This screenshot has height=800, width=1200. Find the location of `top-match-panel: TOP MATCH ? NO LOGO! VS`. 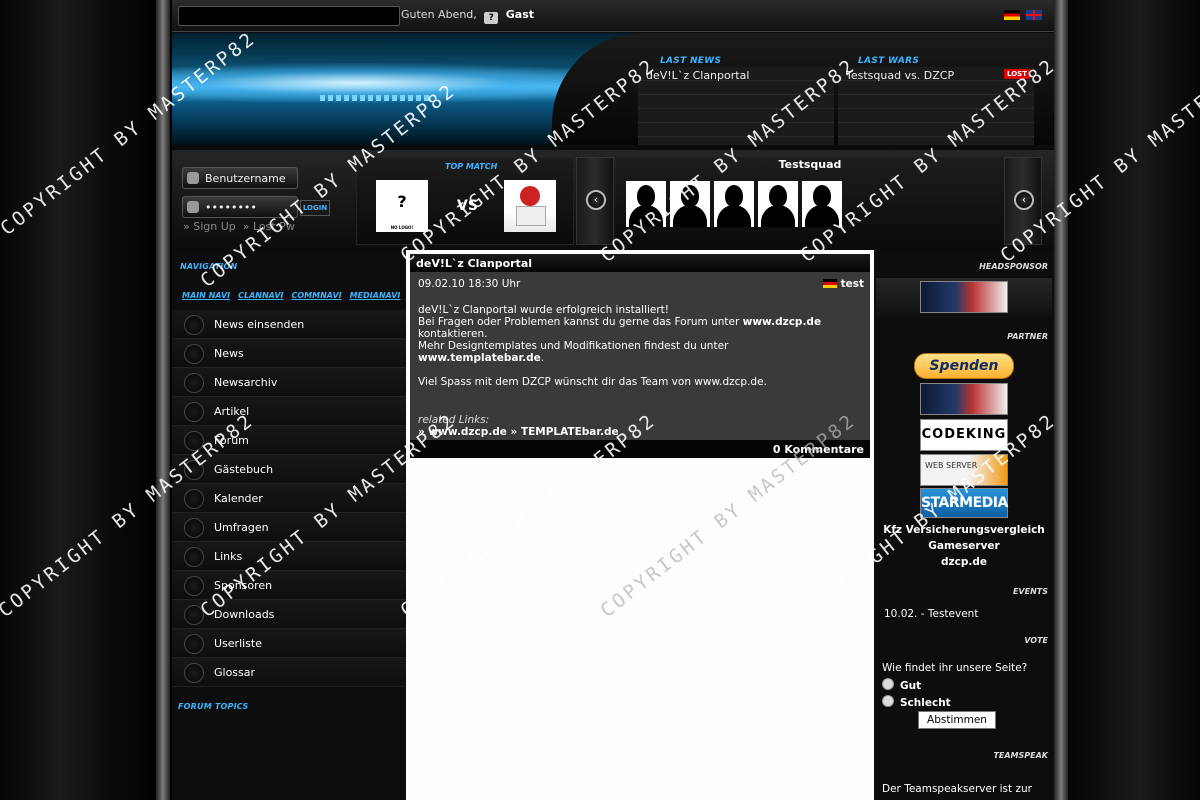

top-match-panel: TOP MATCH ? NO LOGO! VS is located at coordinates (465, 201).